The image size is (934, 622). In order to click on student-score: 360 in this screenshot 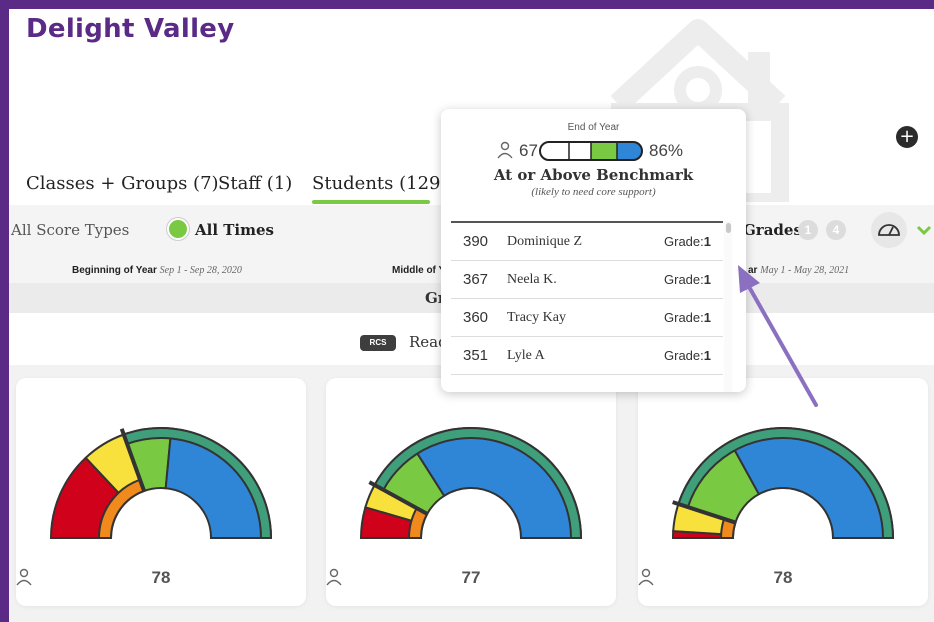, I will do `click(476, 317)`.